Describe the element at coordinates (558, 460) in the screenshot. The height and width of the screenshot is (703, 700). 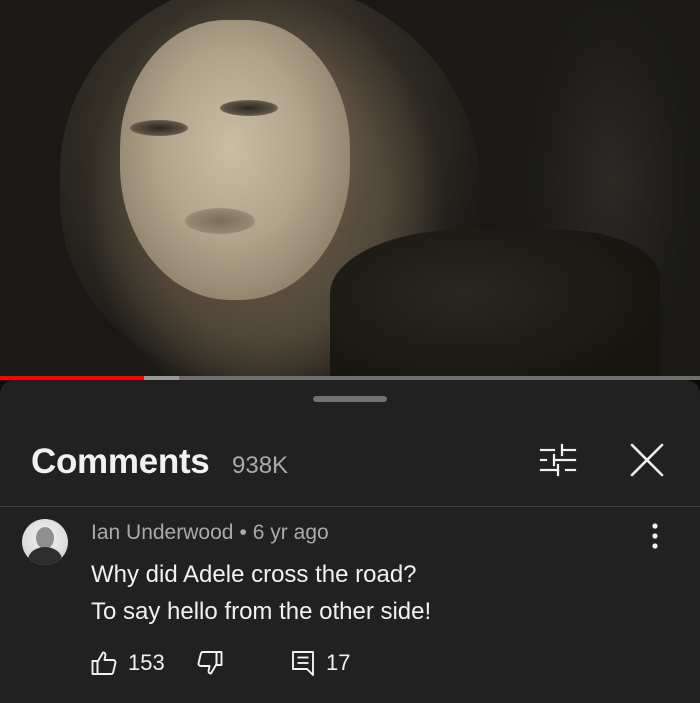
I see `sort-filter-icon` at that location.